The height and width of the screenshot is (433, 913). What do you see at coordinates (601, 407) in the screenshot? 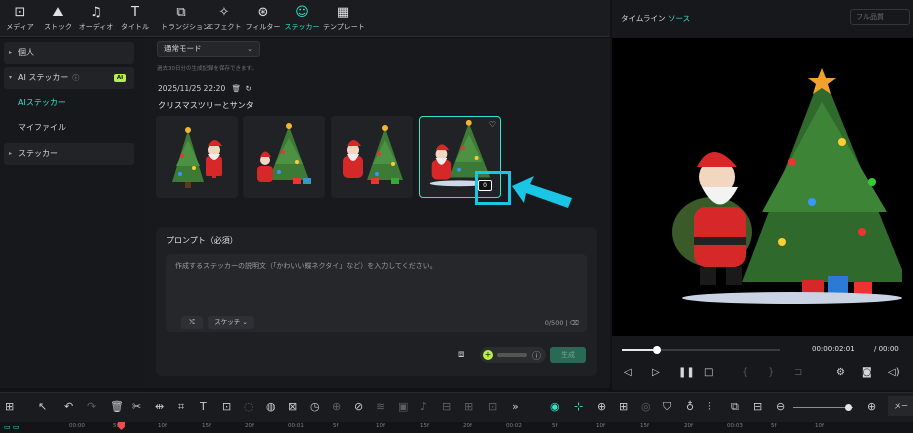
I see `sticker-add-icon: ⊕` at bounding box center [601, 407].